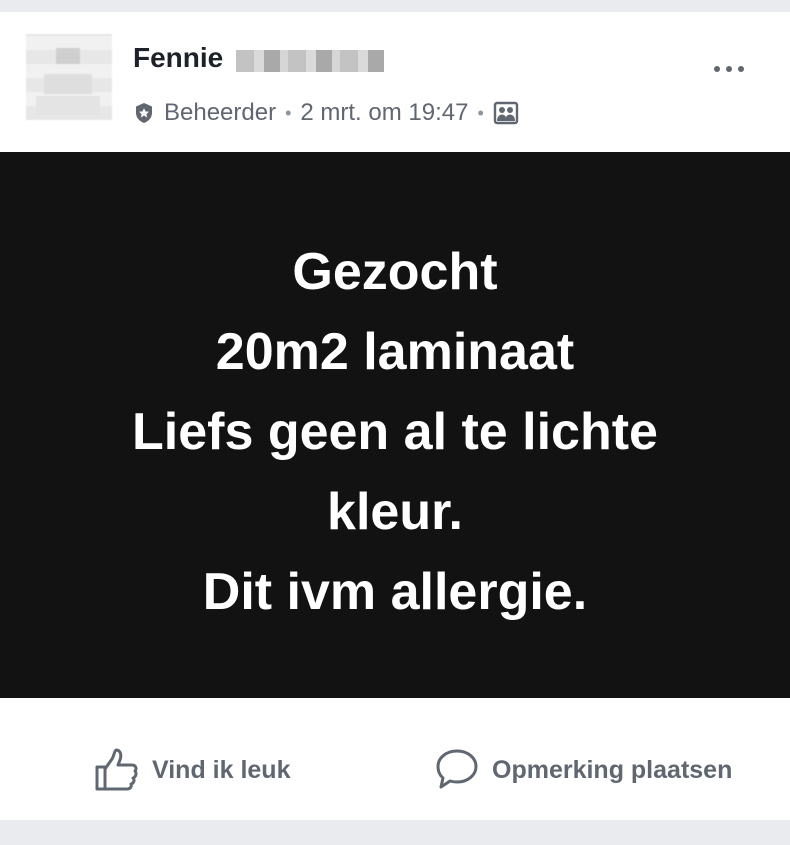  I want to click on redacted-surname, so click(310, 61).